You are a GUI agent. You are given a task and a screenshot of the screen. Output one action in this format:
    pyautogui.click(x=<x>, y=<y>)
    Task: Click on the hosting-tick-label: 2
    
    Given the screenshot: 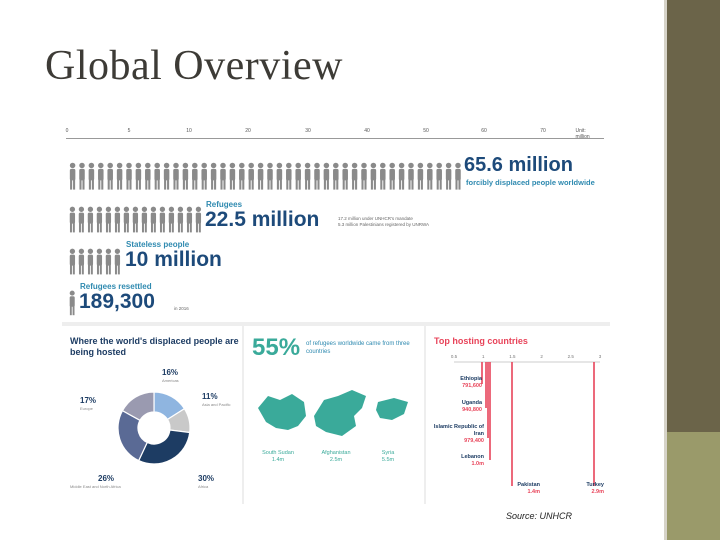 What is the action you would take?
    pyautogui.click(x=541, y=356)
    